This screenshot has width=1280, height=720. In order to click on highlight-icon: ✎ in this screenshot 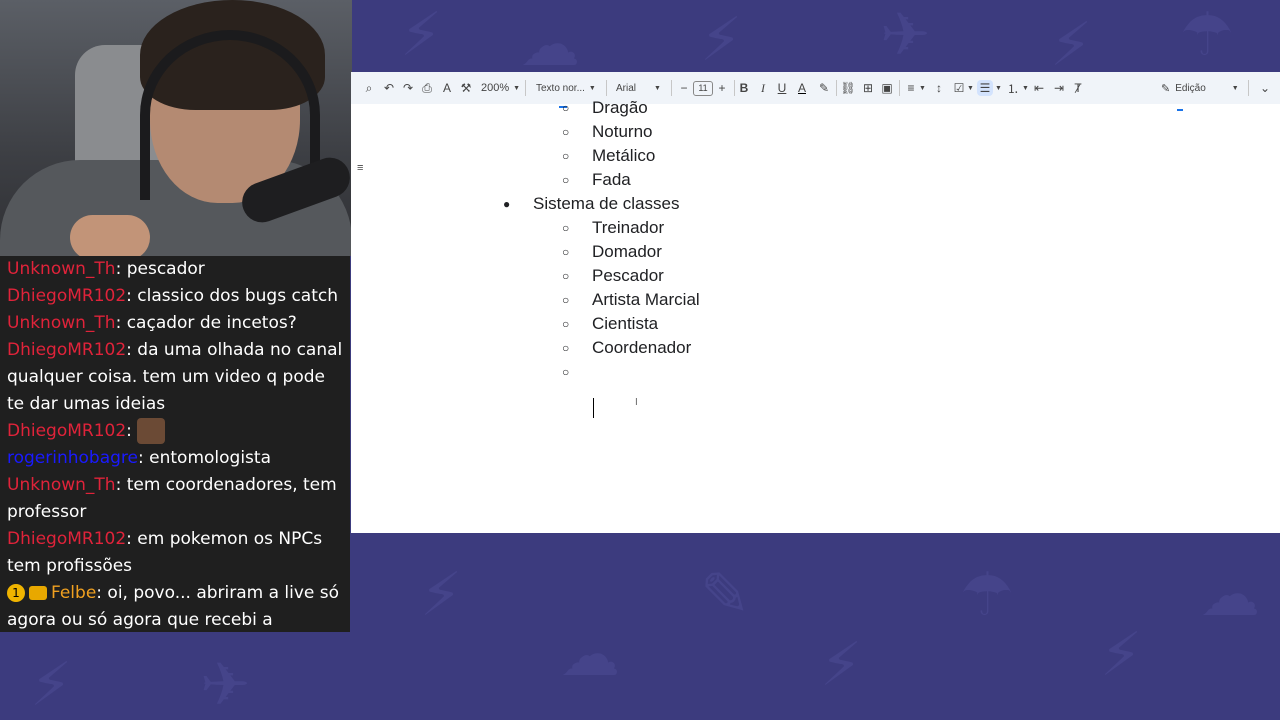, I will do `click(824, 88)`.